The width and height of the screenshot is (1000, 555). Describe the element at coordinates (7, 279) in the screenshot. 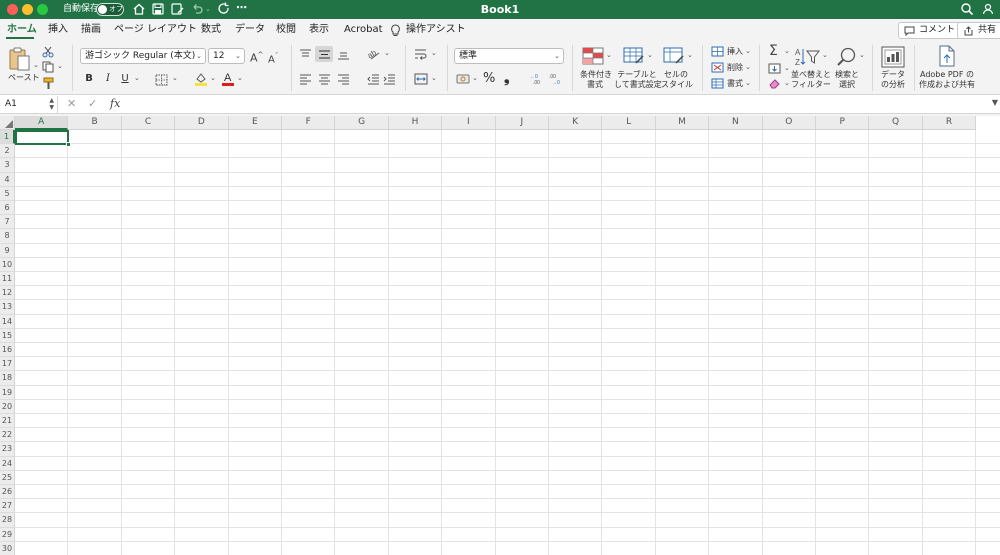

I see `row-header-11: 11` at that location.